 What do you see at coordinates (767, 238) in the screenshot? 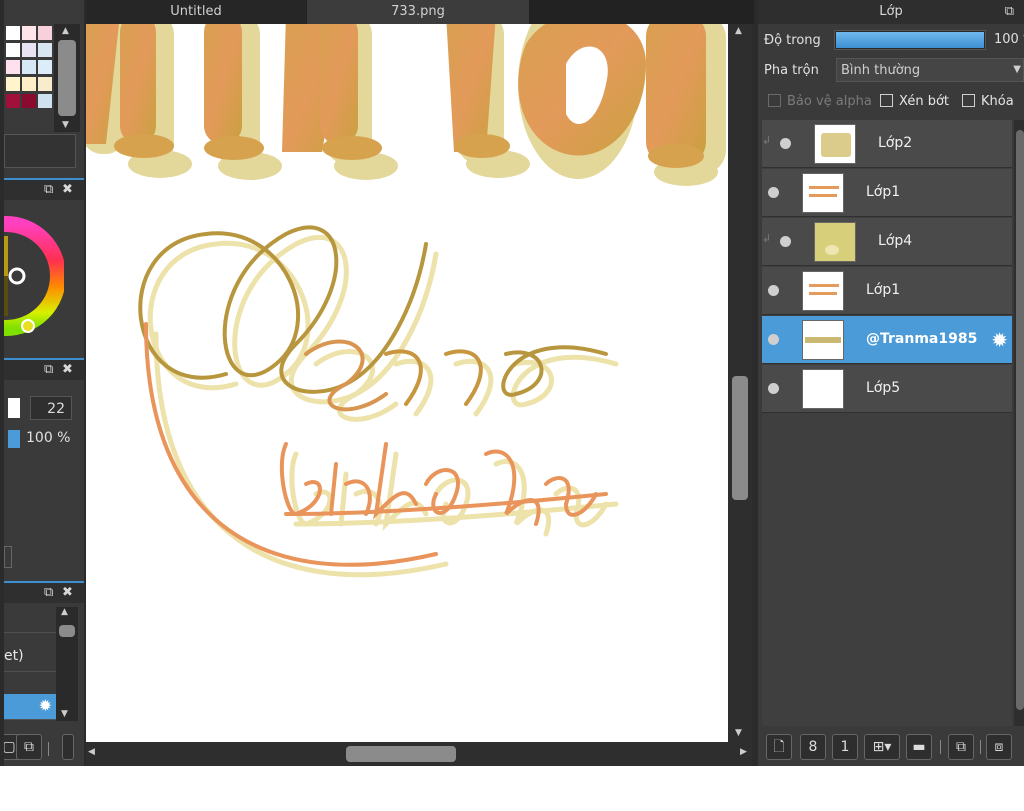
I see `clipping-indicator-icon: ↲` at bounding box center [767, 238].